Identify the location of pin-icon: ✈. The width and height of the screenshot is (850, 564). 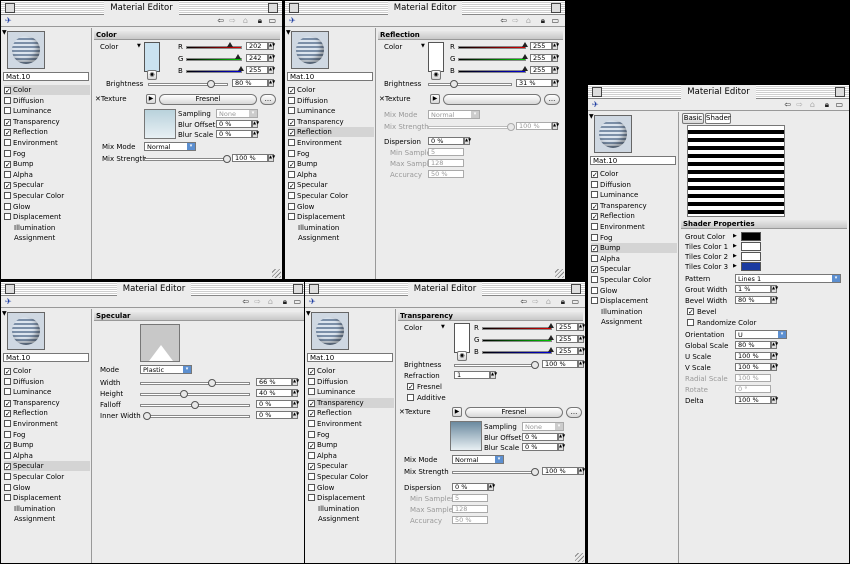
(312, 302).